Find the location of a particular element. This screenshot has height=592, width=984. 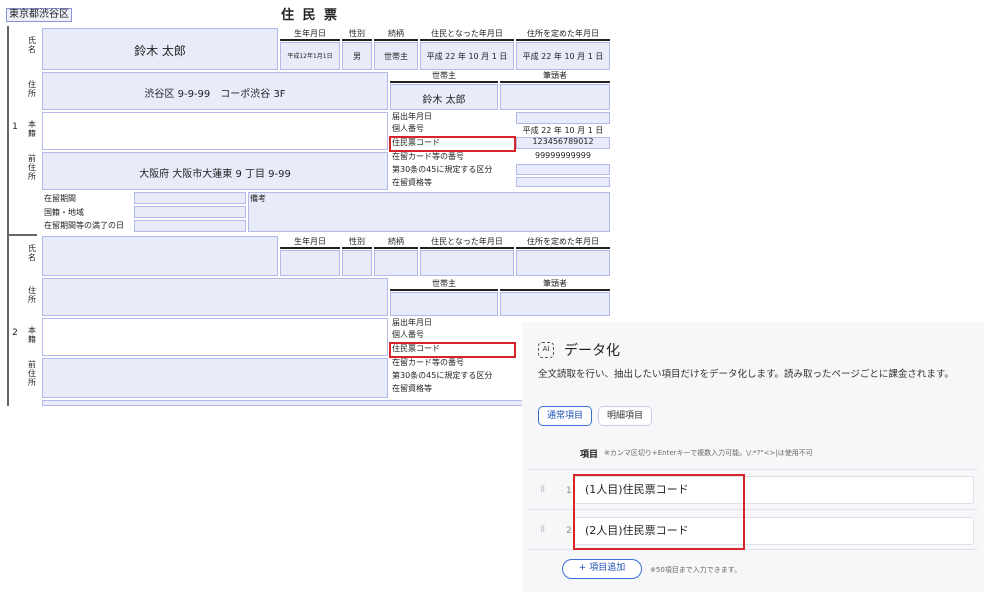

label-residency-period: 在留期間 is located at coordinates (60, 198).